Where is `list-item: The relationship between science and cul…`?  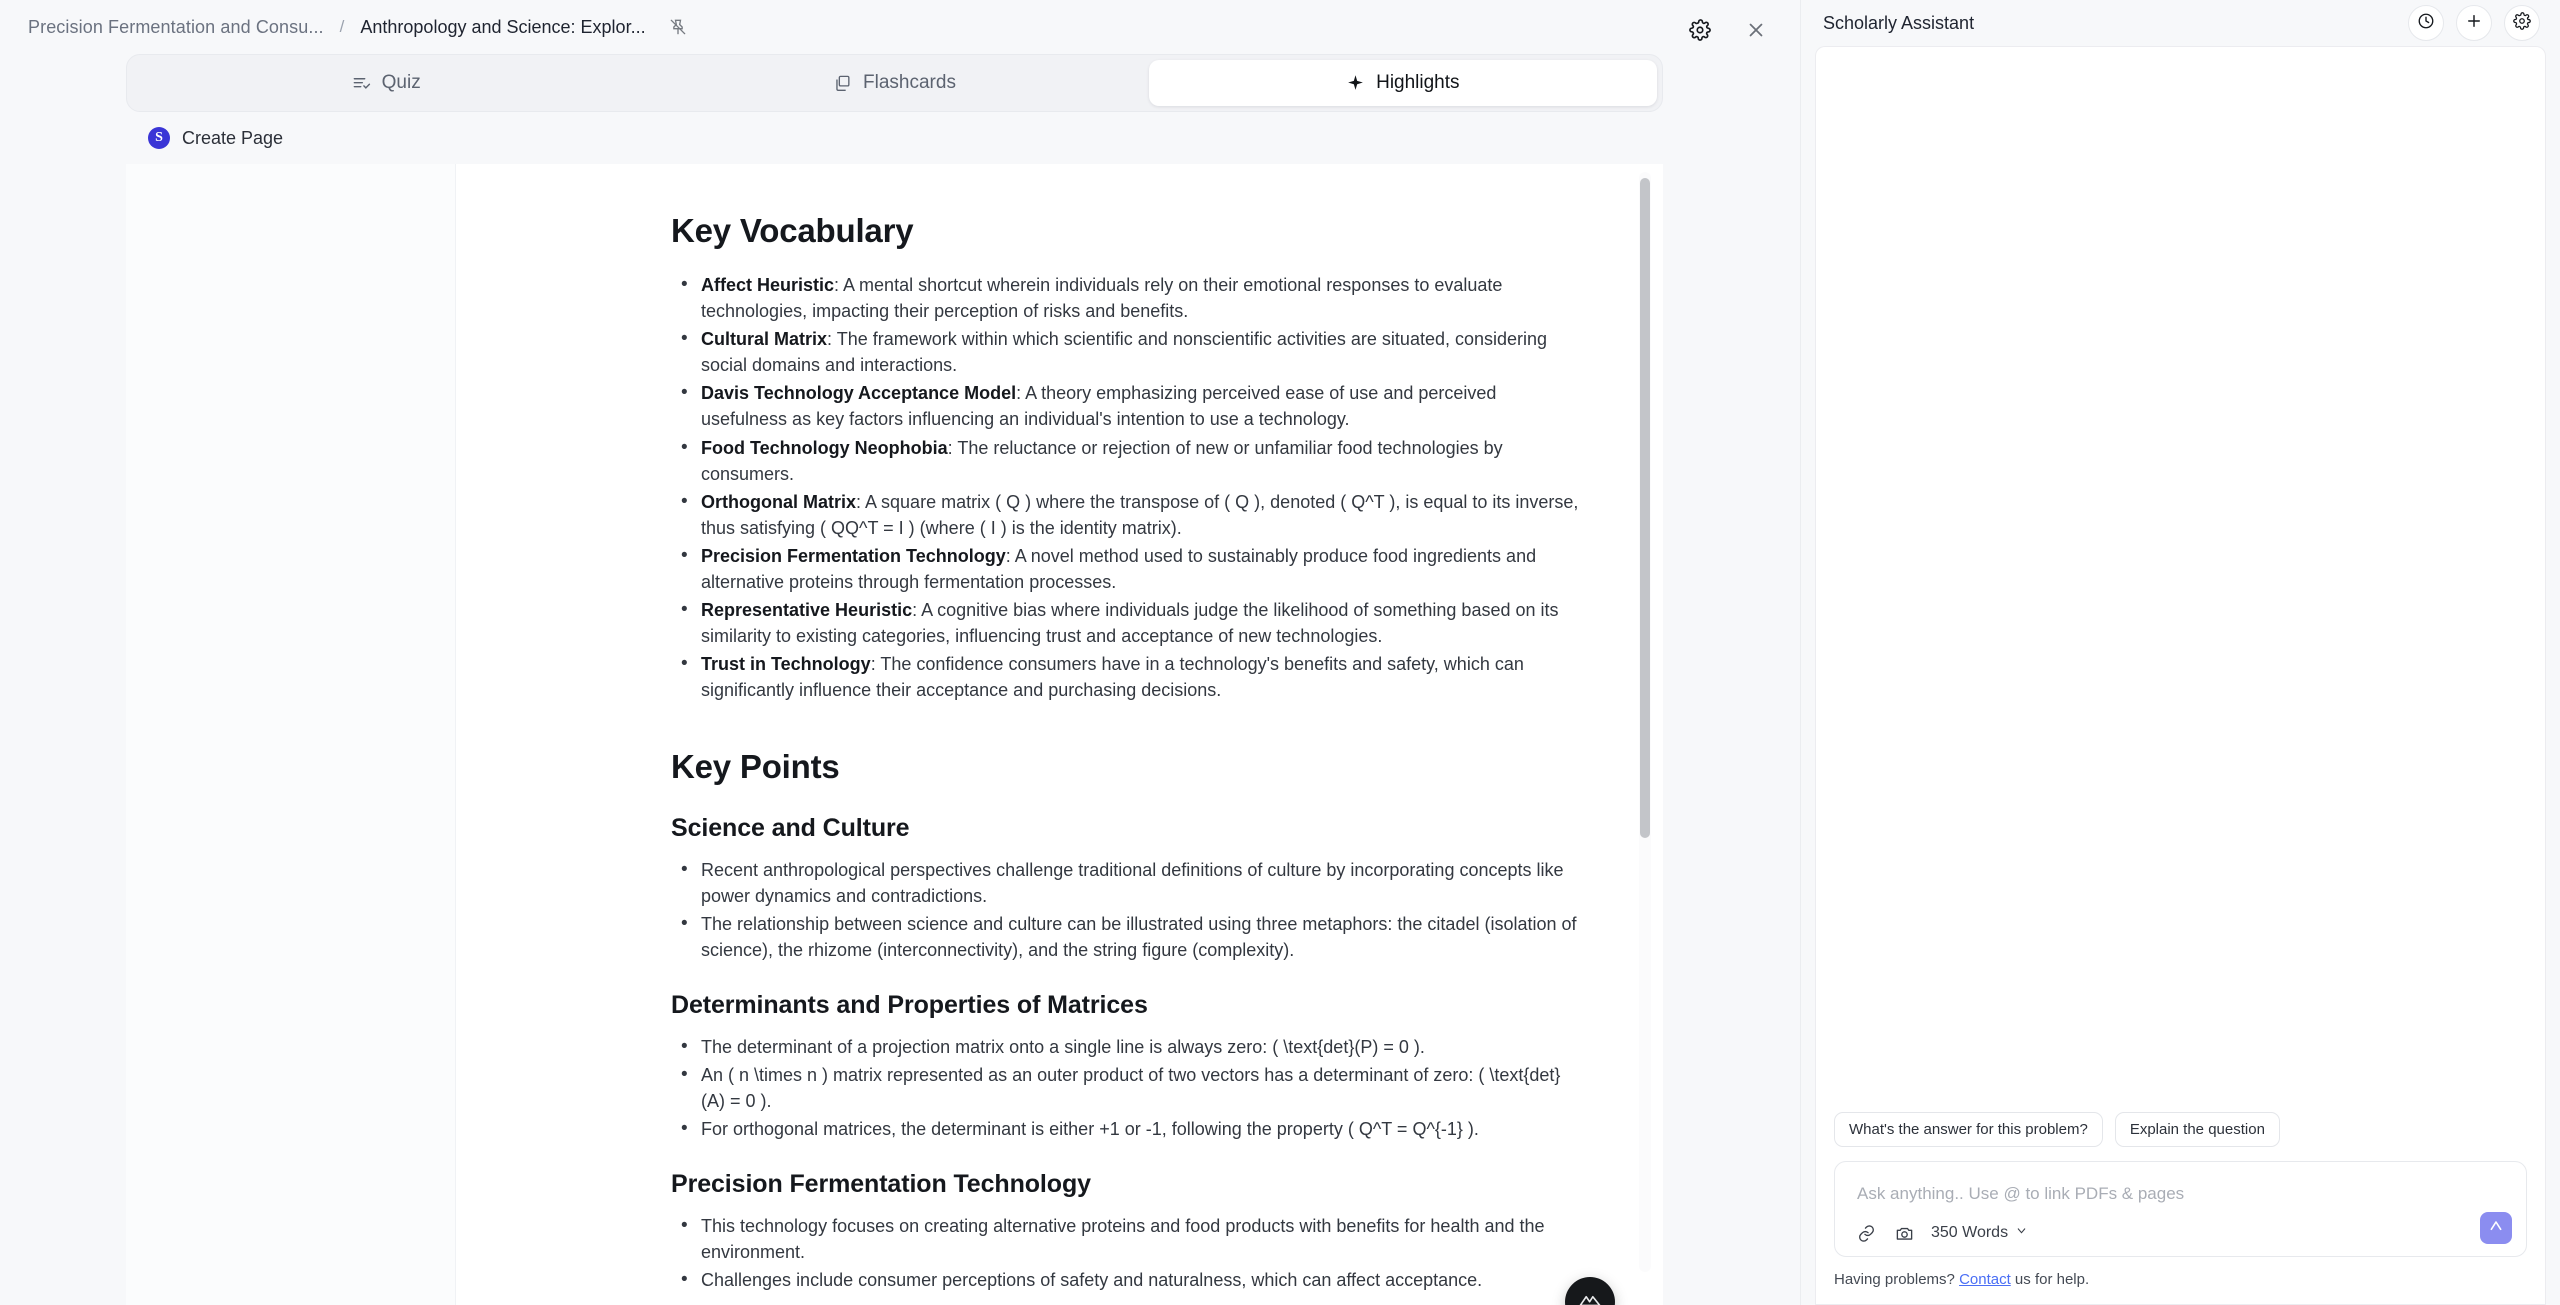 list-item: The relationship between science and cul… is located at coordinates (1127, 936).